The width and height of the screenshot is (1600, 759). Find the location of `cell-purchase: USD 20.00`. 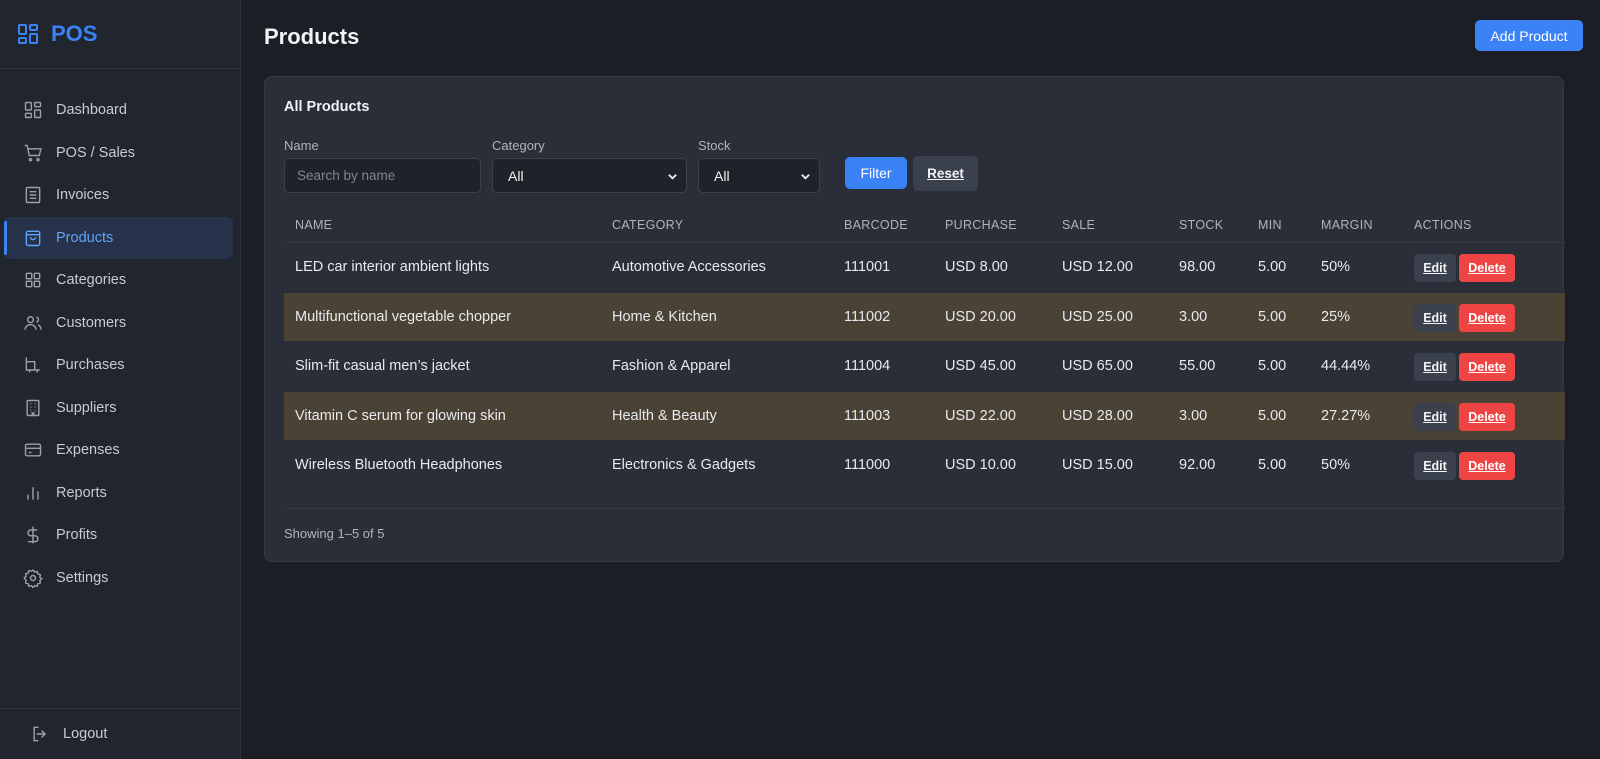

cell-purchase: USD 20.00 is located at coordinates (980, 316).